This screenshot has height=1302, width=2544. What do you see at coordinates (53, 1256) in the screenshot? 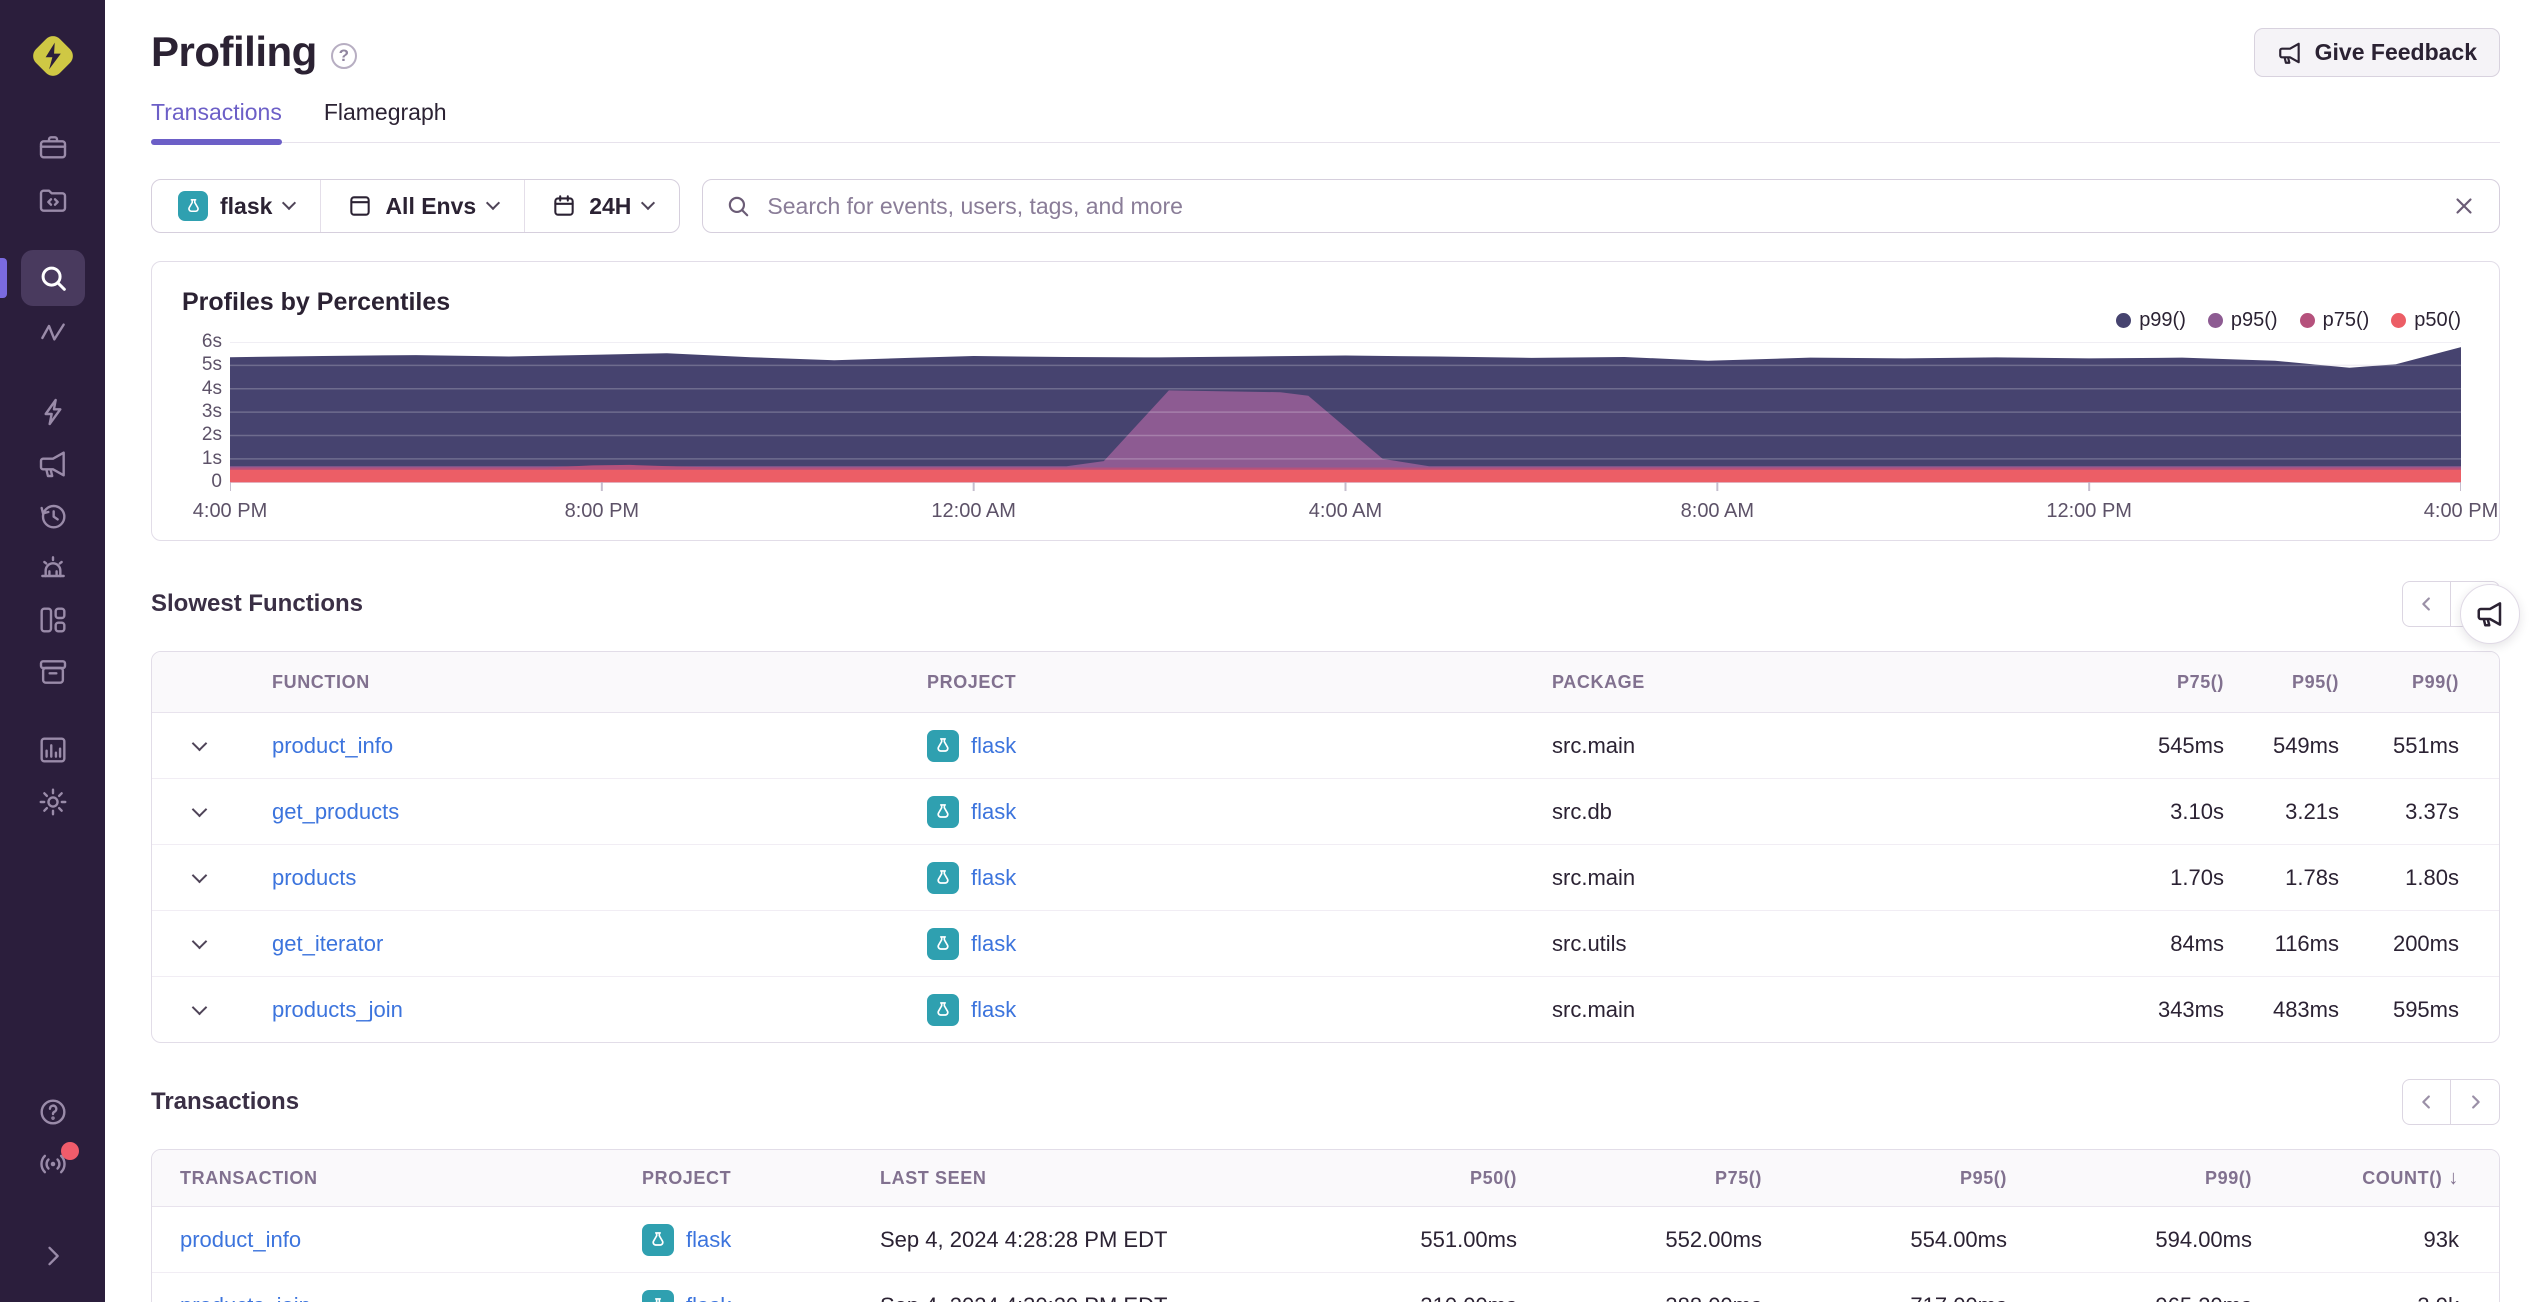
I see `sidebar-collapse-toggle` at bounding box center [53, 1256].